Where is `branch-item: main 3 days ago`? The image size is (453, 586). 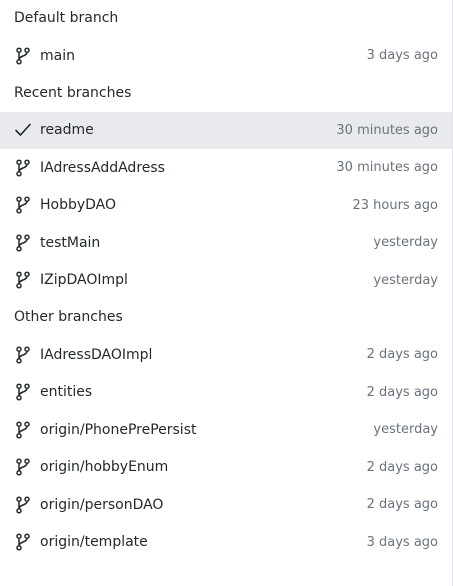
branch-item: main 3 days ago is located at coordinates (226, 56).